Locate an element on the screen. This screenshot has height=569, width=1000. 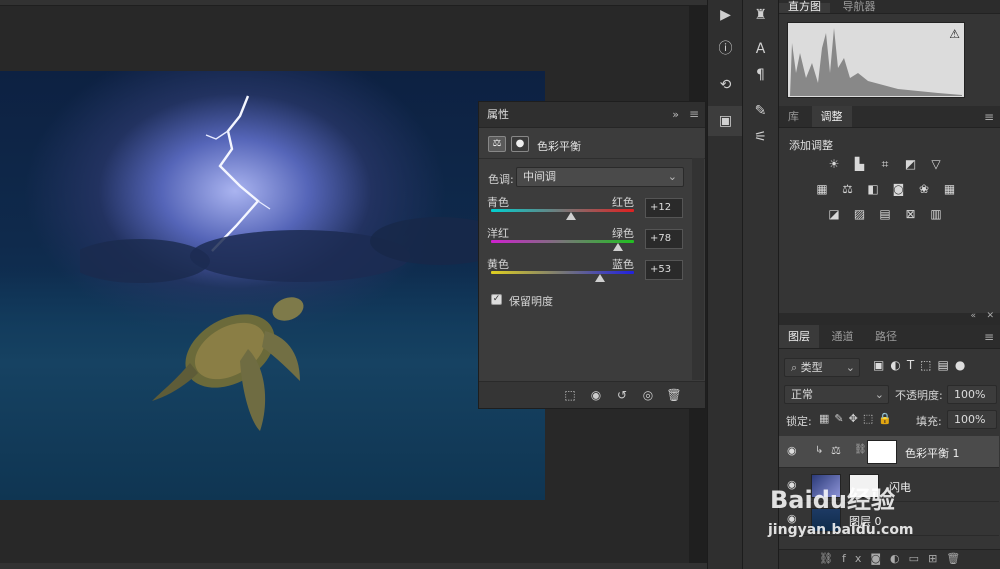
color-balance-icon: ⚖ is located at coordinates (848, 189).